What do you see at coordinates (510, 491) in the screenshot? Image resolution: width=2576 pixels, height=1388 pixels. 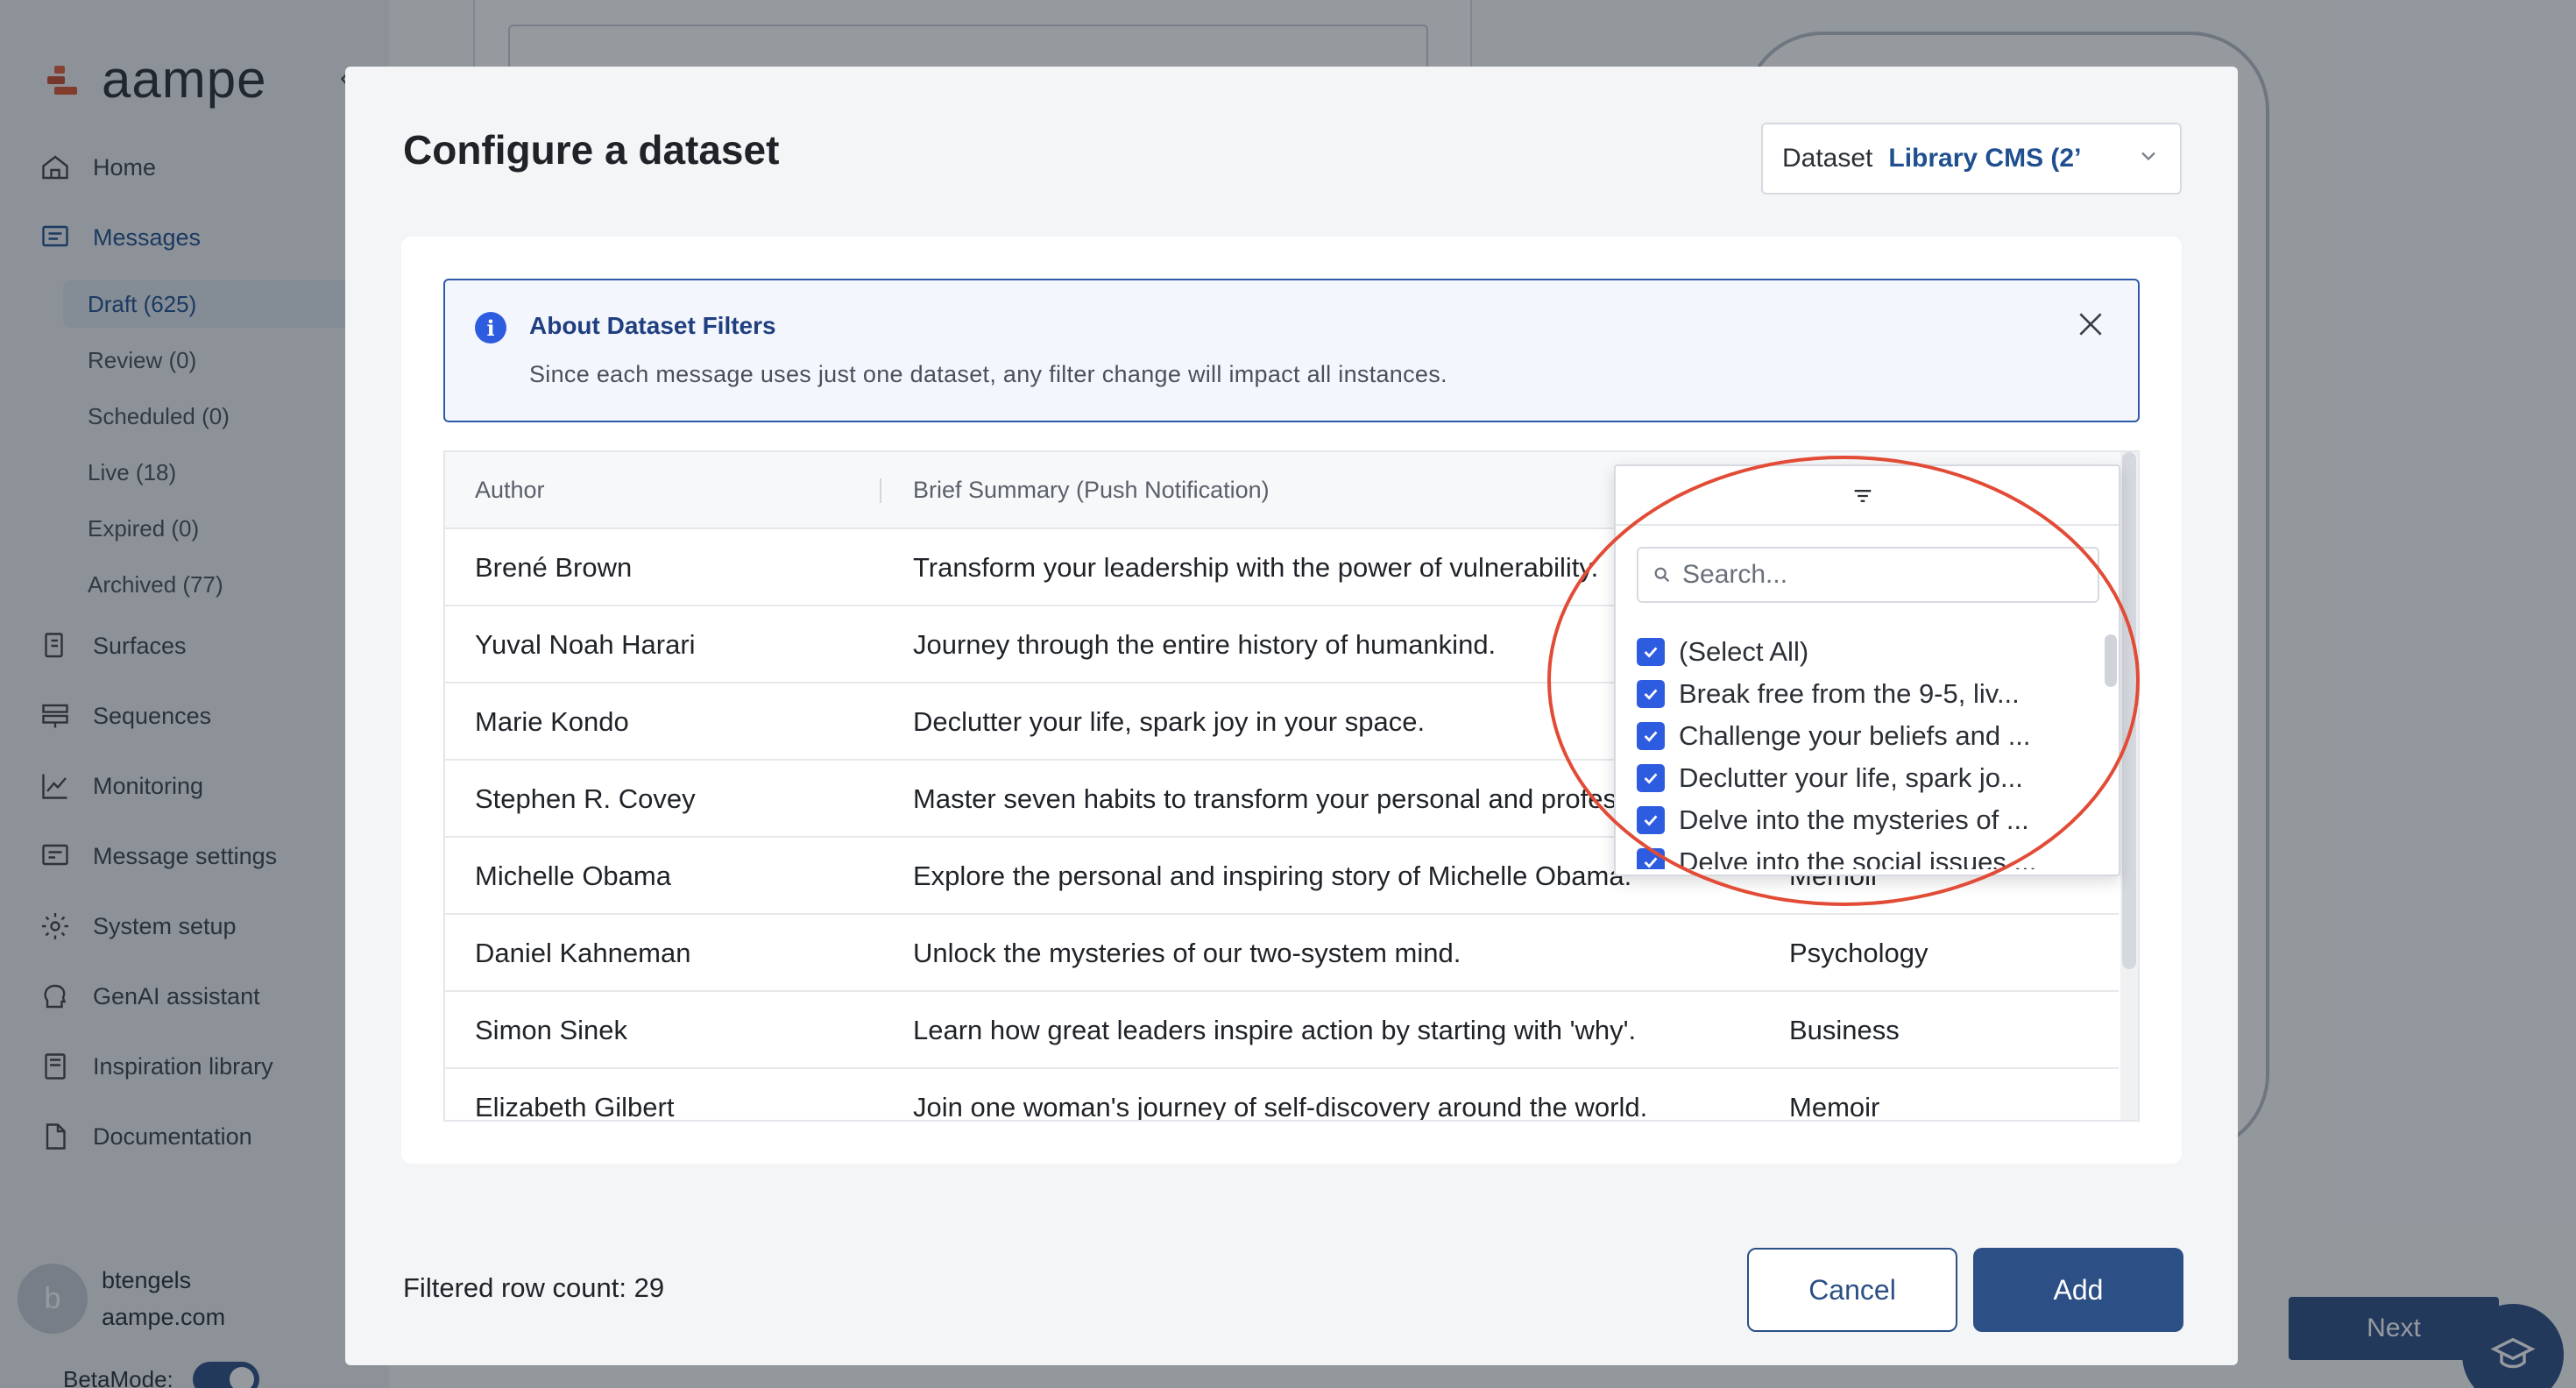 I see `column-header-author: Author` at bounding box center [510, 491].